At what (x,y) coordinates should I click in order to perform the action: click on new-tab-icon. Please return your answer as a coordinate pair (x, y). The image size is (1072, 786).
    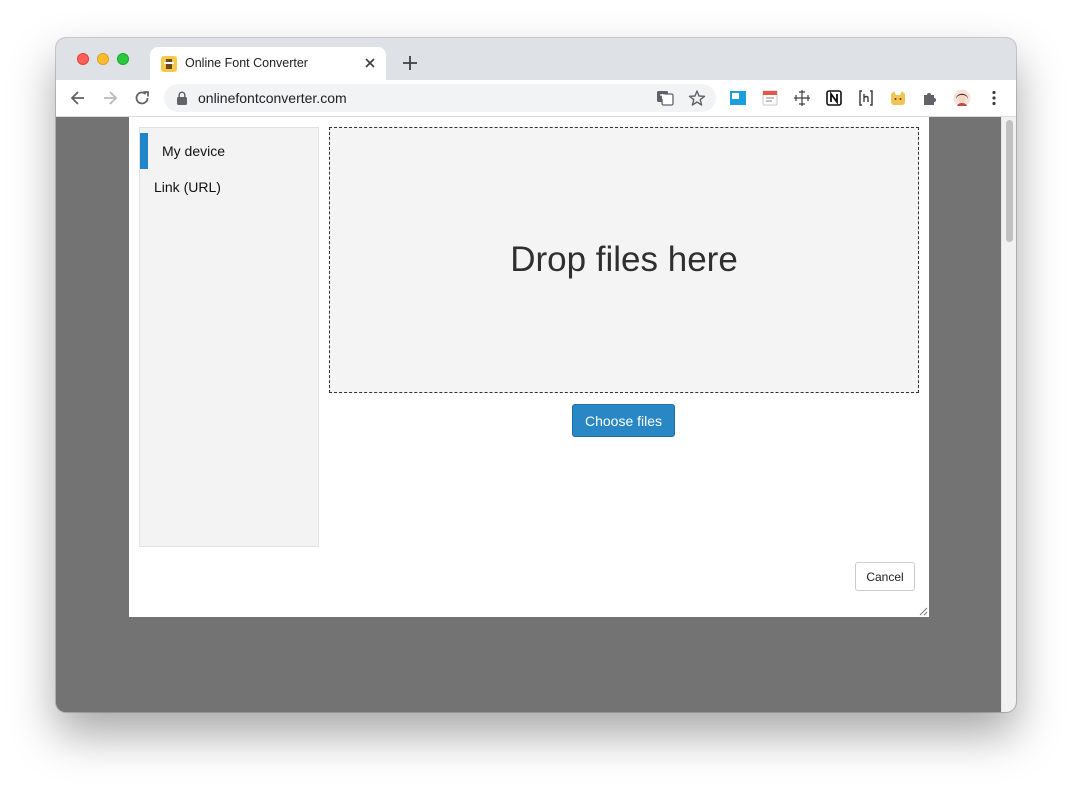
    Looking at the image, I should click on (410, 63).